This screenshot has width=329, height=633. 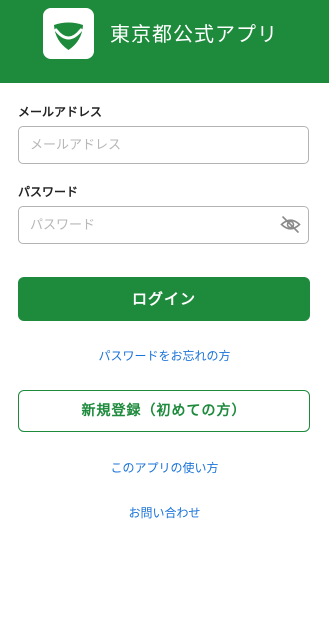 What do you see at coordinates (164, 299) in the screenshot?
I see `login-button: ログイン` at bounding box center [164, 299].